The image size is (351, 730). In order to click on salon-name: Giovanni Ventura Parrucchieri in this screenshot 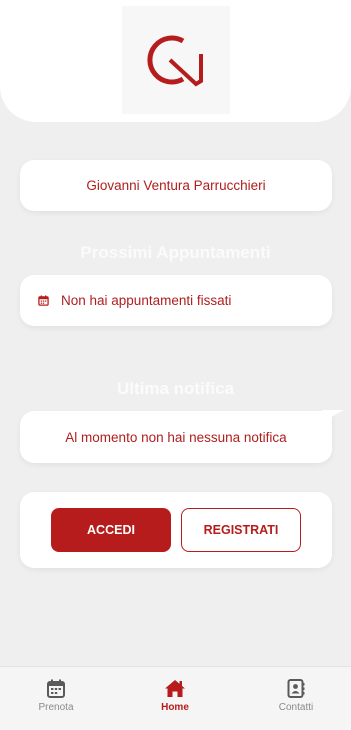, I will do `click(176, 185)`.